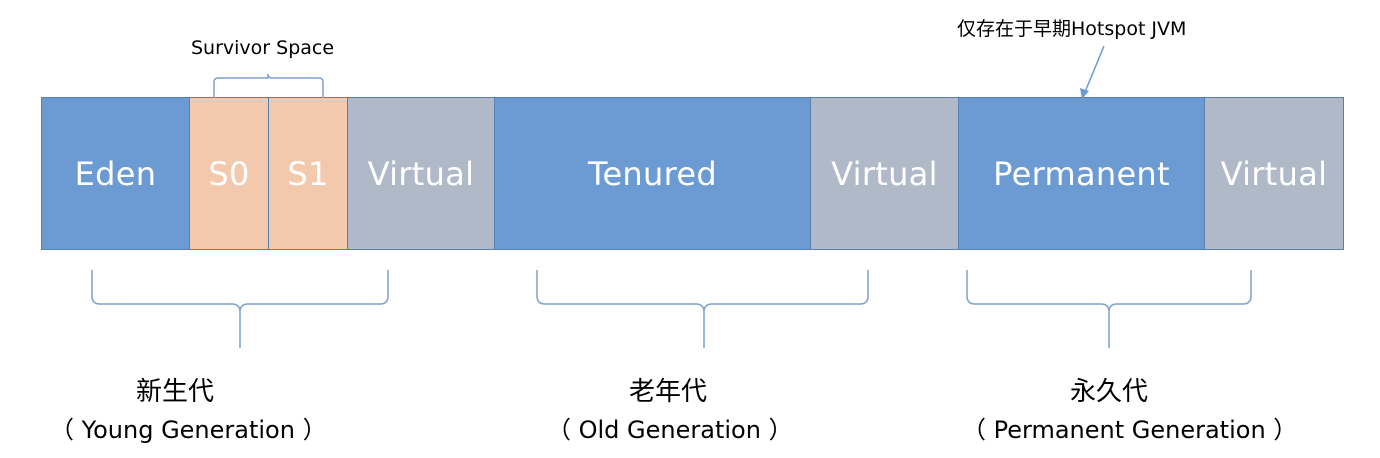 The height and width of the screenshot is (458, 1380). I want to click on young-generation-cn: 新生代, so click(175, 392).